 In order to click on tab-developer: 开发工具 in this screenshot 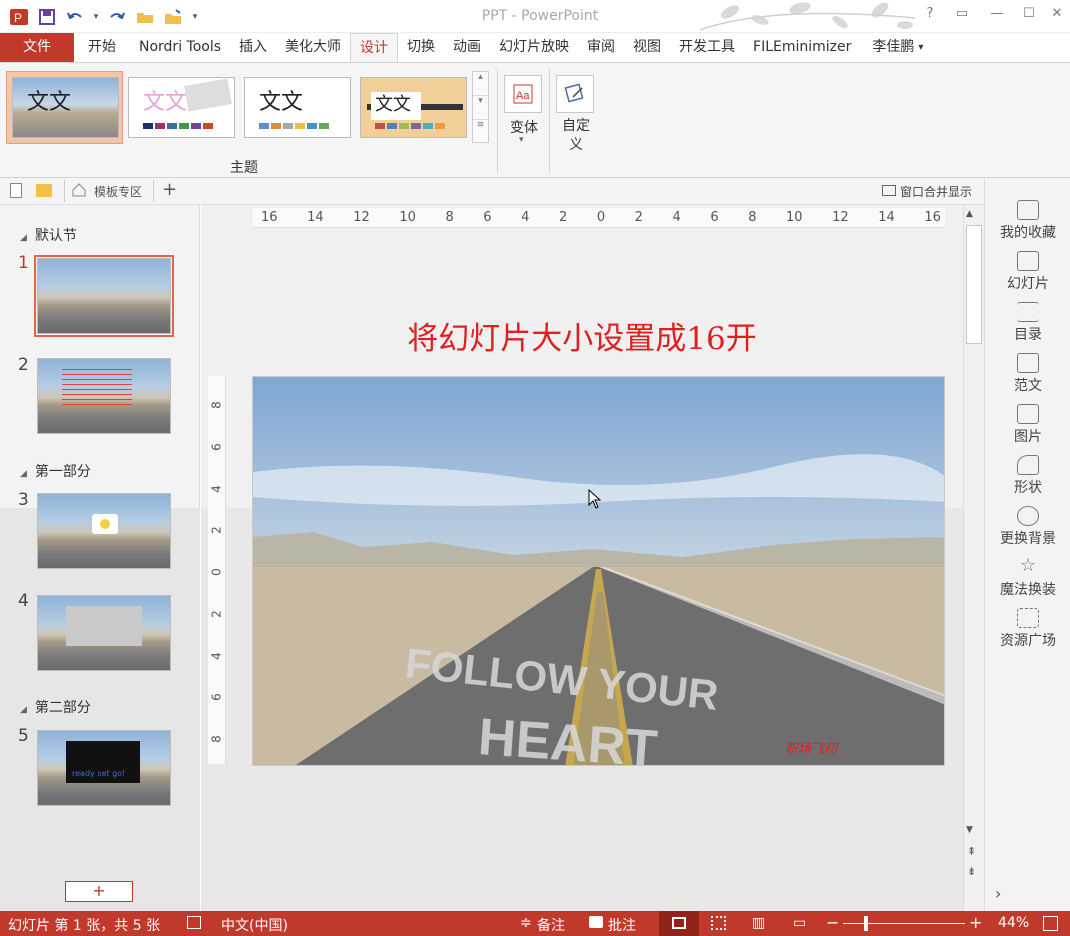, I will do `click(707, 47)`.